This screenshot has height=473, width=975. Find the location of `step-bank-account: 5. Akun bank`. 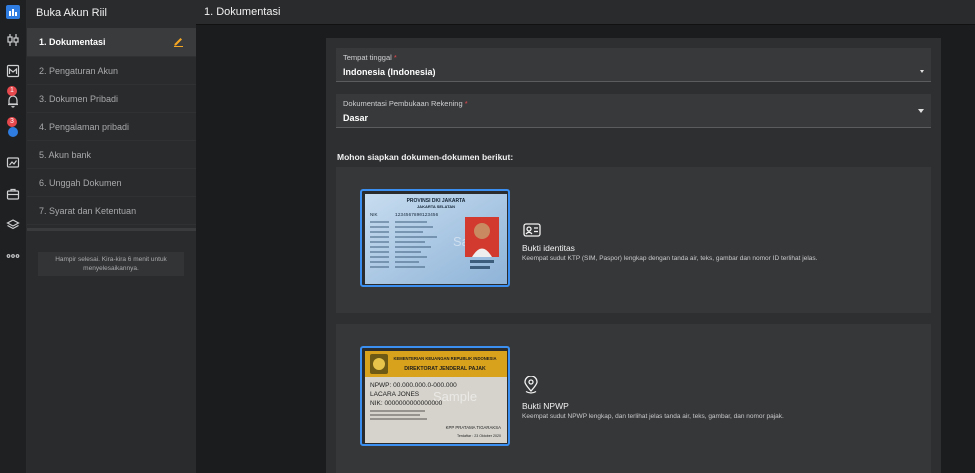

step-bank-account: 5. Akun bank is located at coordinates (111, 155).